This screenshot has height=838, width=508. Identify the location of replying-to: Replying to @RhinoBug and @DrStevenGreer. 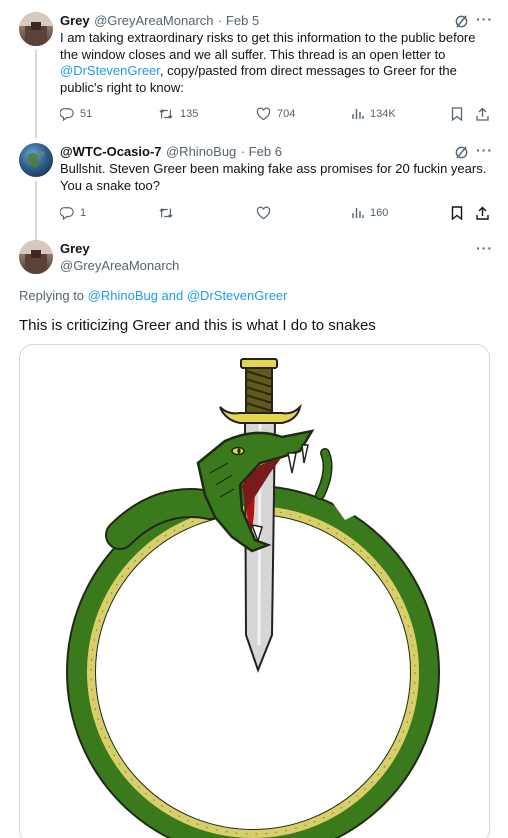
(153, 295).